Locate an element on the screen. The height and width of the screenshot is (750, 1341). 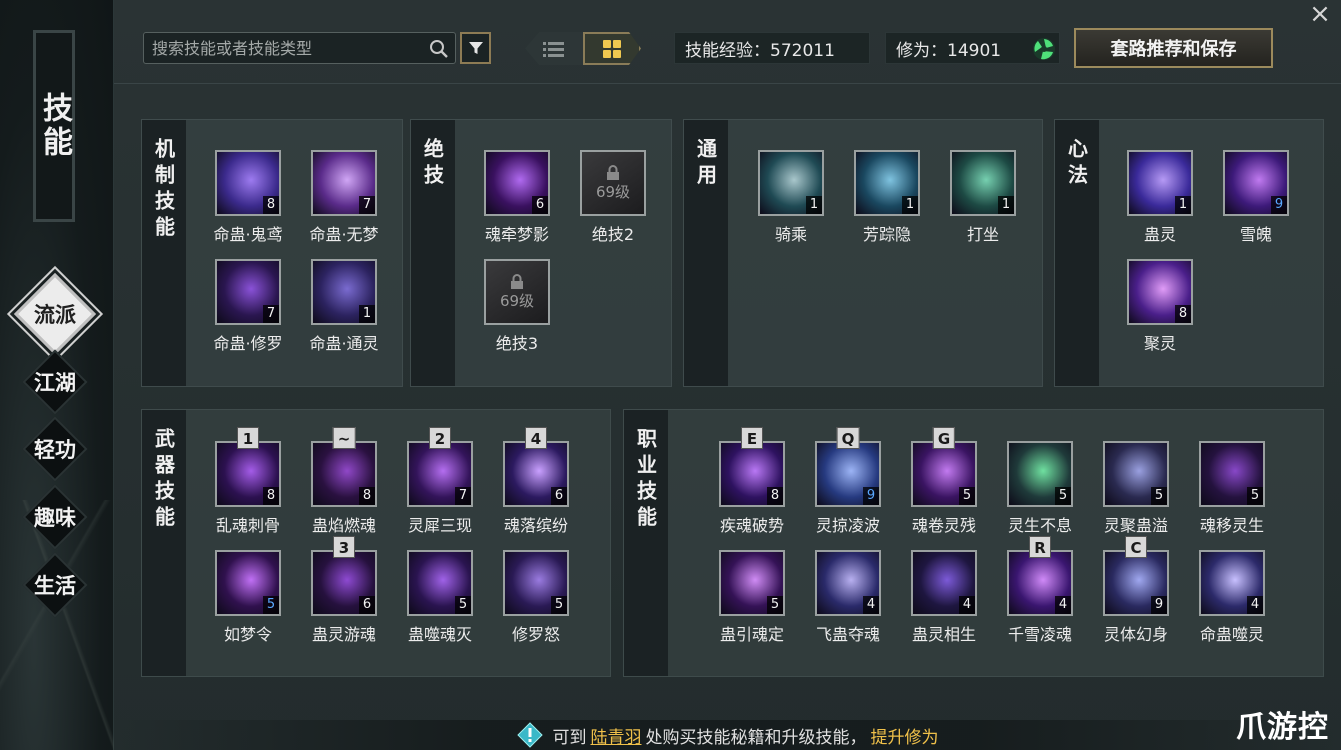
unlock-level-text: 69级 is located at coordinates (517, 300).